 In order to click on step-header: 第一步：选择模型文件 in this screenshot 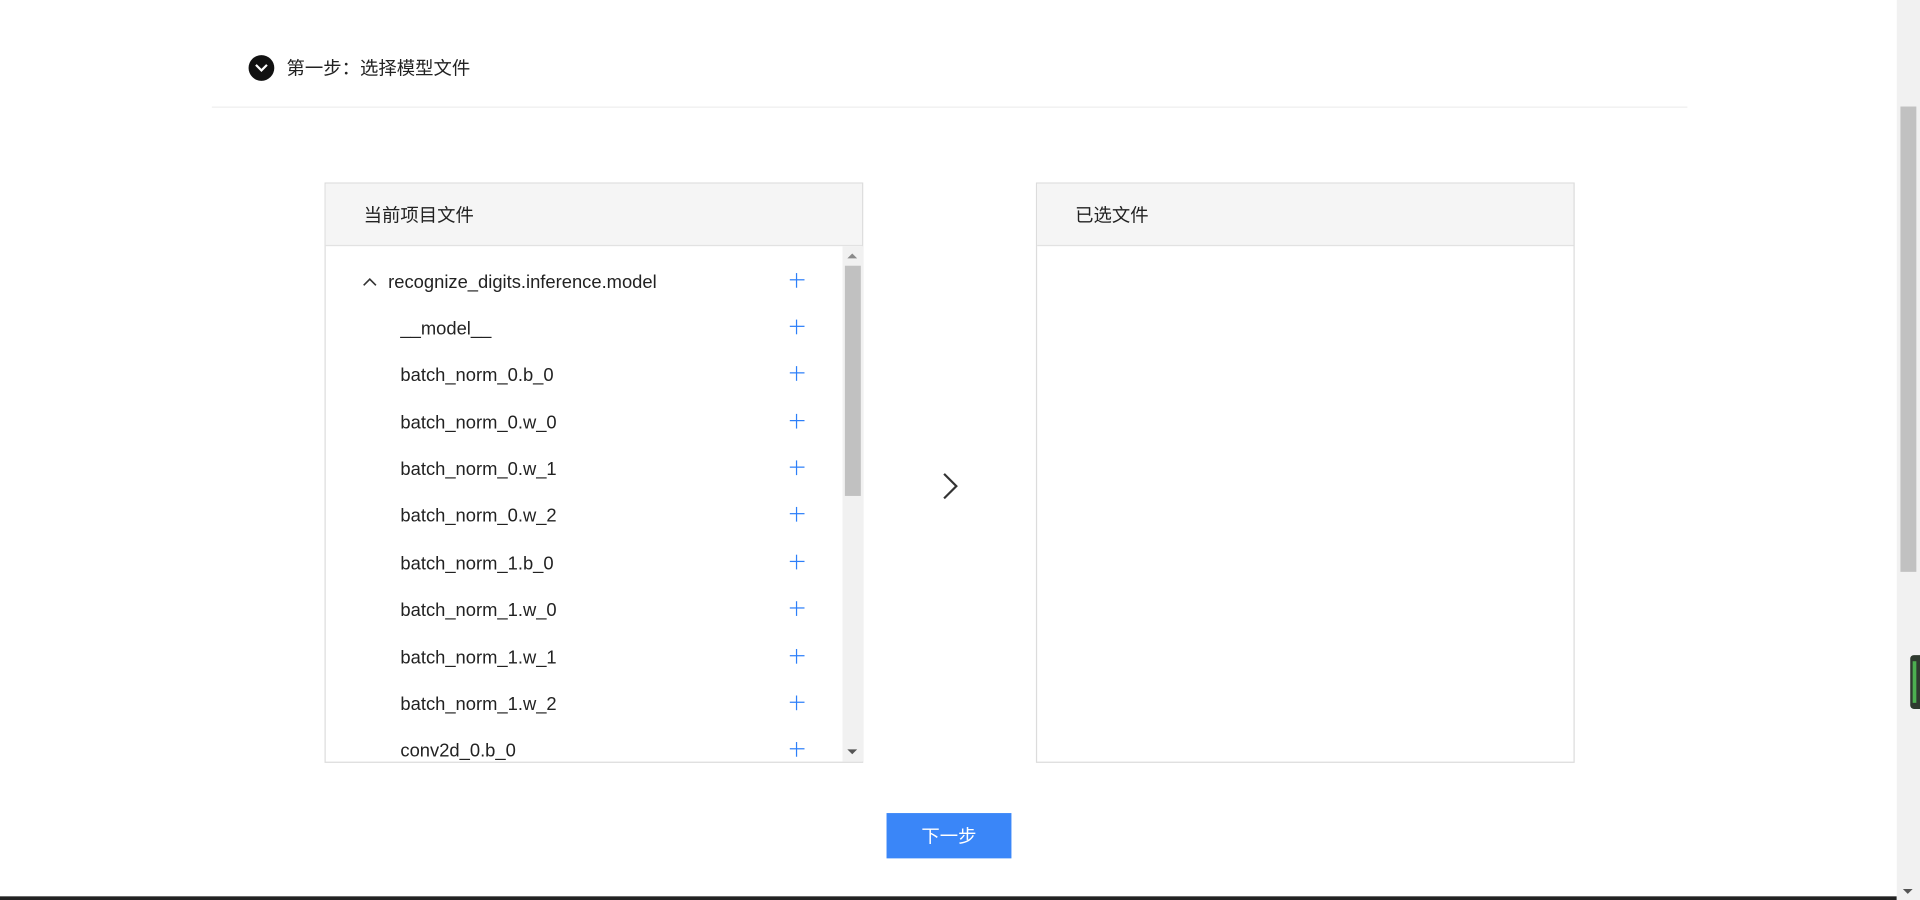, I will do `click(359, 68)`.